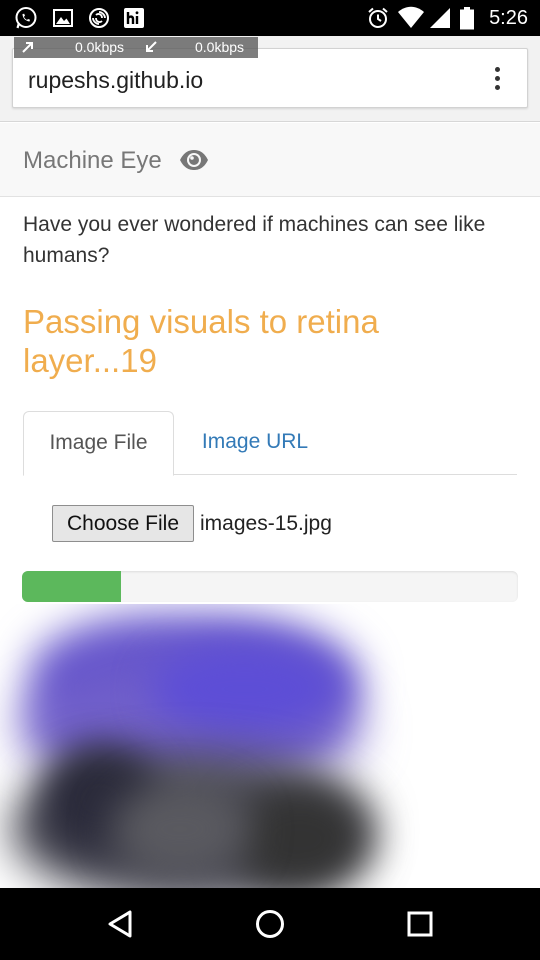 This screenshot has width=540, height=960. What do you see at coordinates (72, 586) in the screenshot?
I see `progress-fill` at bounding box center [72, 586].